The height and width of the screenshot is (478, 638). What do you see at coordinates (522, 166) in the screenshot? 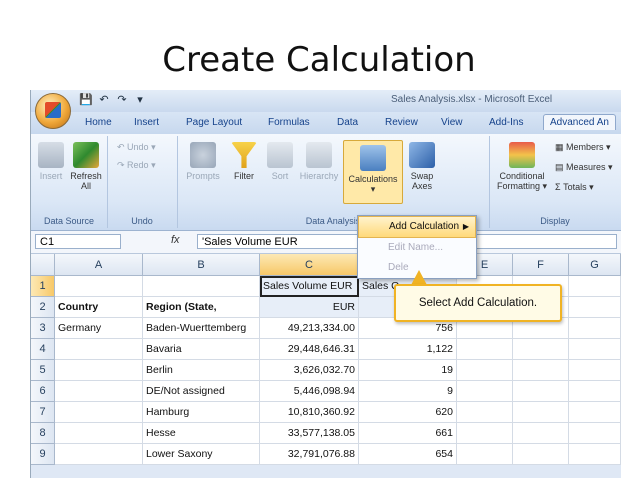
I see `conditional-formatting-button: Conditional Formatting ▾` at bounding box center [522, 166].